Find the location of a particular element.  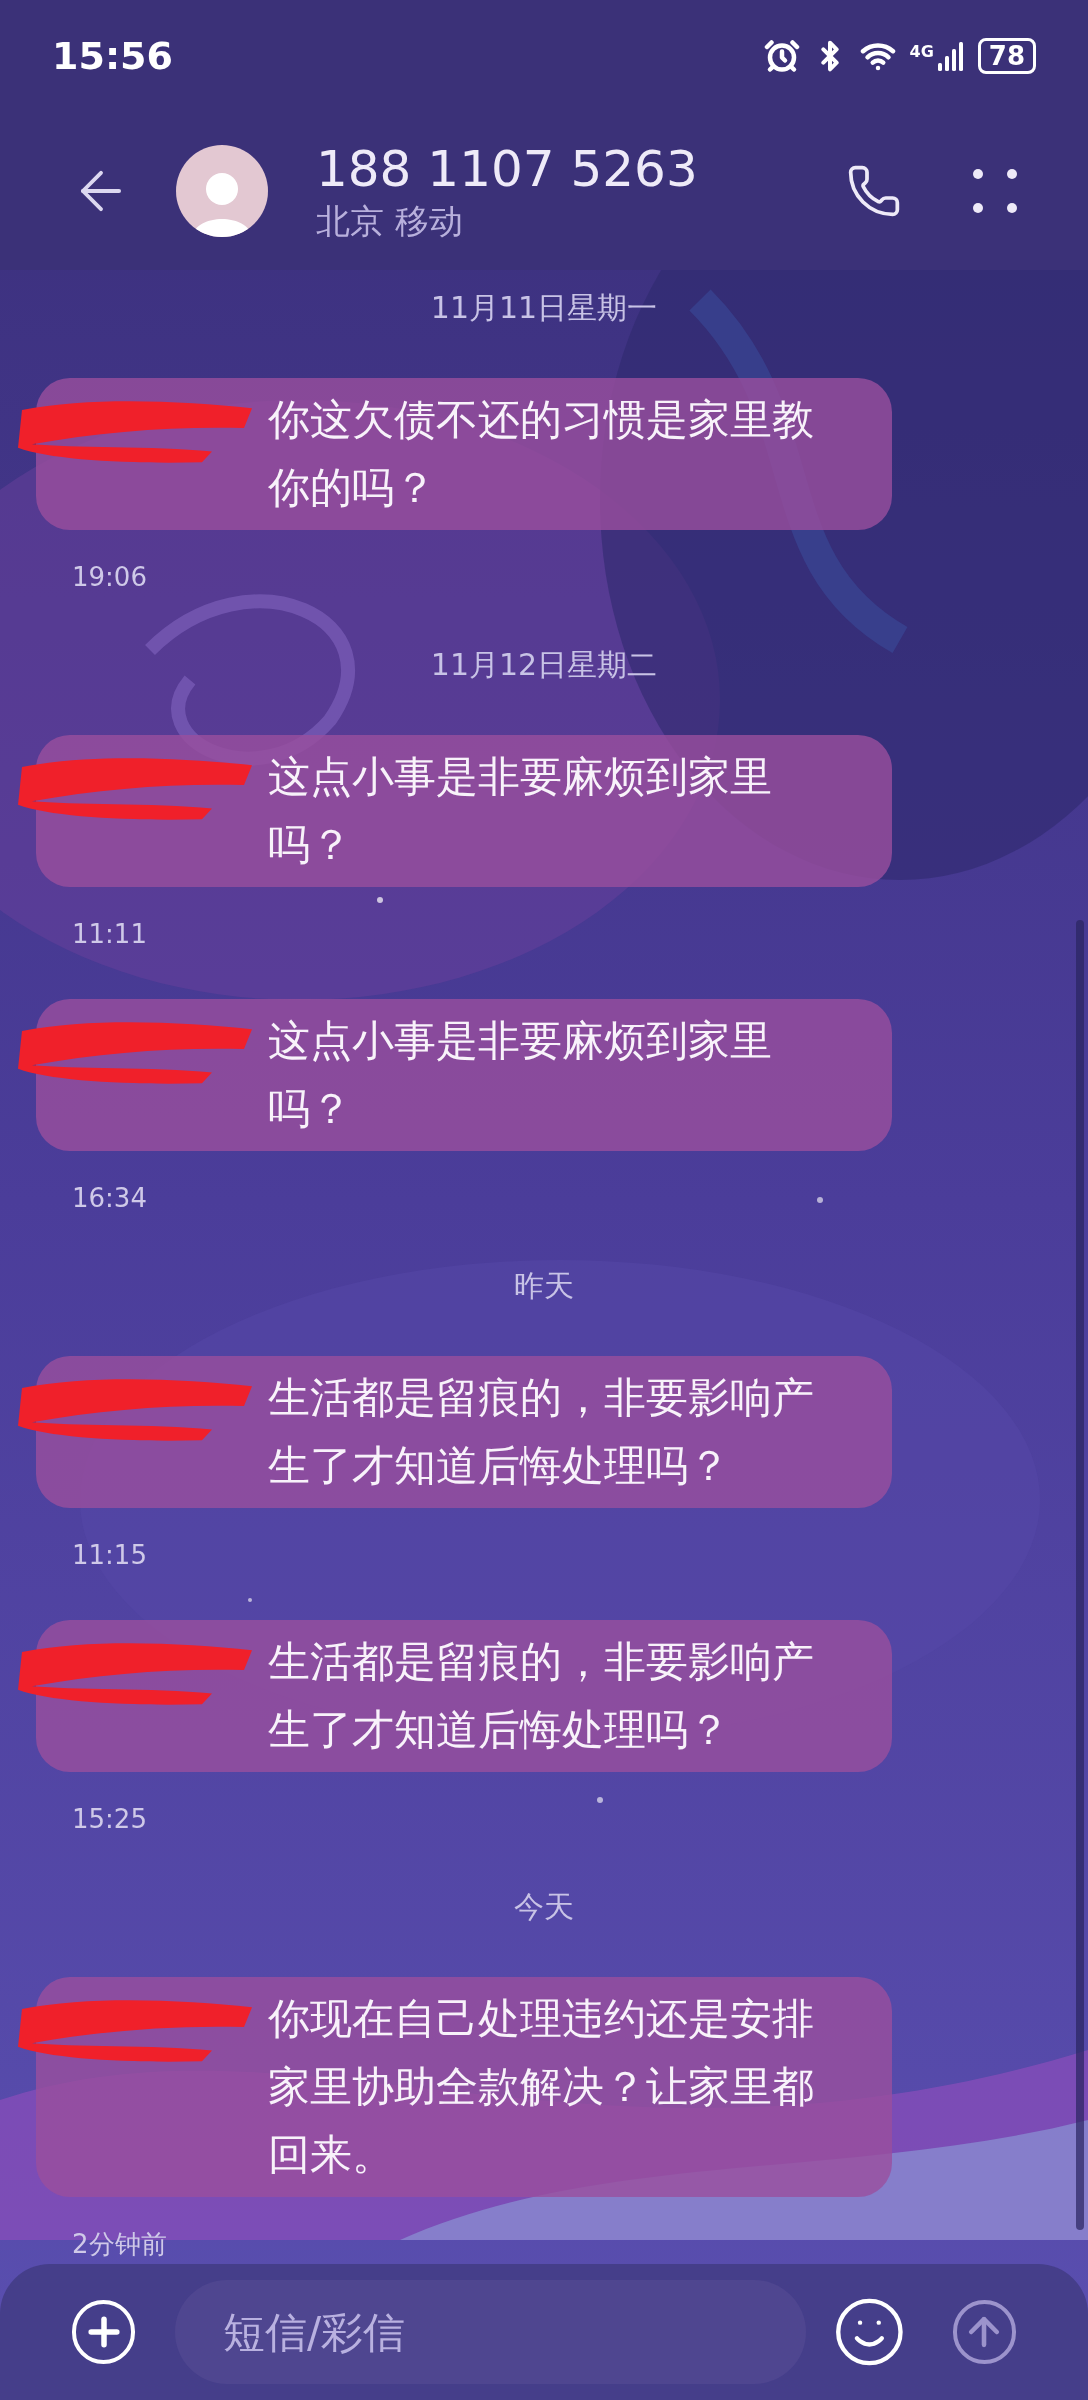

message-field: 短信/彩信 is located at coordinates (491, 2332).